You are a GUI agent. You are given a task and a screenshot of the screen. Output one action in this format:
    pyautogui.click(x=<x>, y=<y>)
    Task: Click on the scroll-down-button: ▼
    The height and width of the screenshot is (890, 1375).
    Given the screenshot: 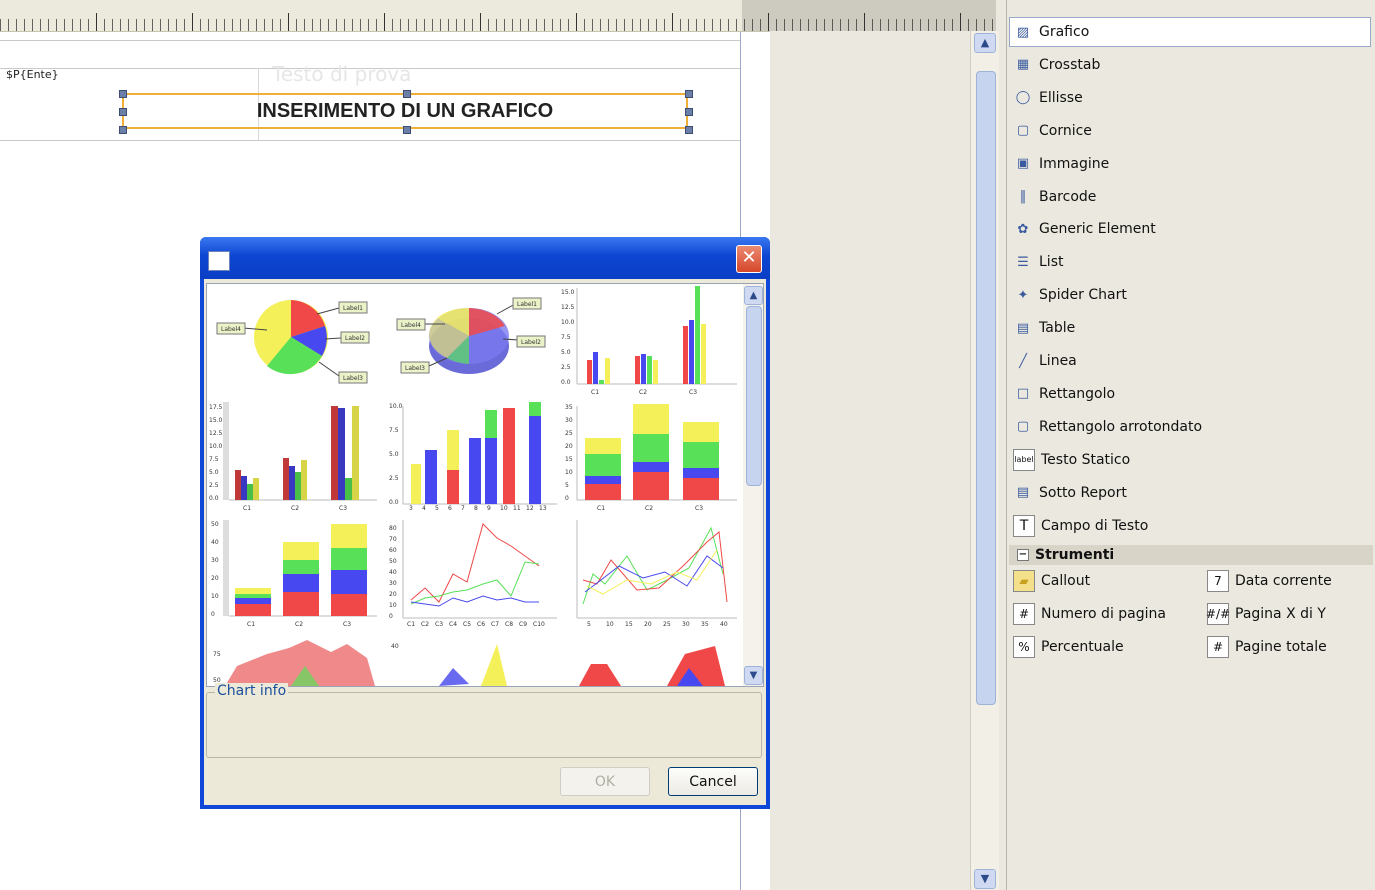 What is the action you would take?
    pyautogui.click(x=985, y=879)
    